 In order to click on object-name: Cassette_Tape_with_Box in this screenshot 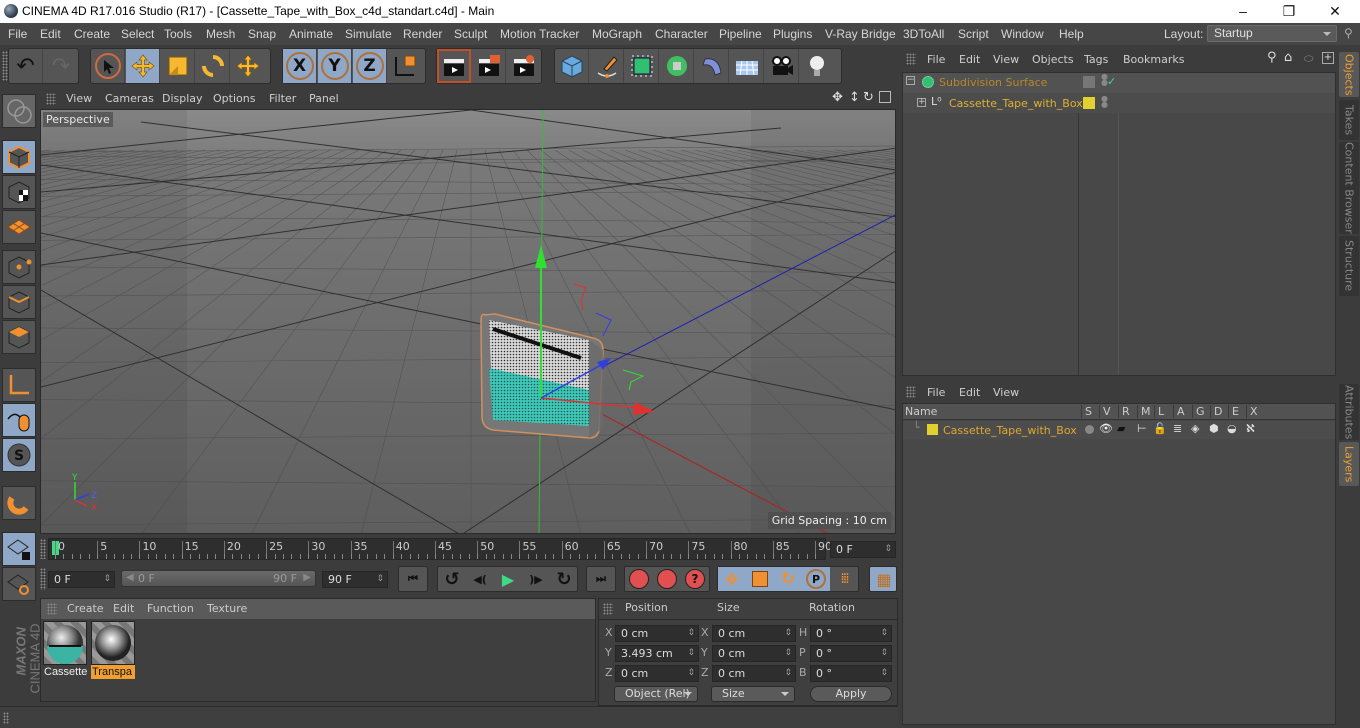, I will do `click(1016, 103)`.